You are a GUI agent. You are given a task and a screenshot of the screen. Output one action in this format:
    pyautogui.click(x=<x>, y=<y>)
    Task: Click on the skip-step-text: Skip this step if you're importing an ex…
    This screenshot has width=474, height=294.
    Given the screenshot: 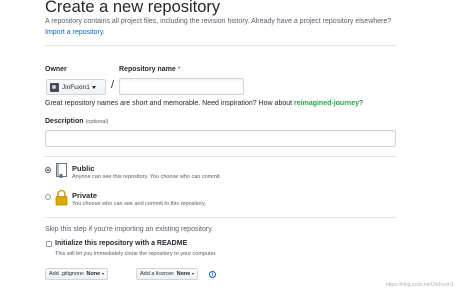 What is the action you would take?
    pyautogui.click(x=129, y=229)
    